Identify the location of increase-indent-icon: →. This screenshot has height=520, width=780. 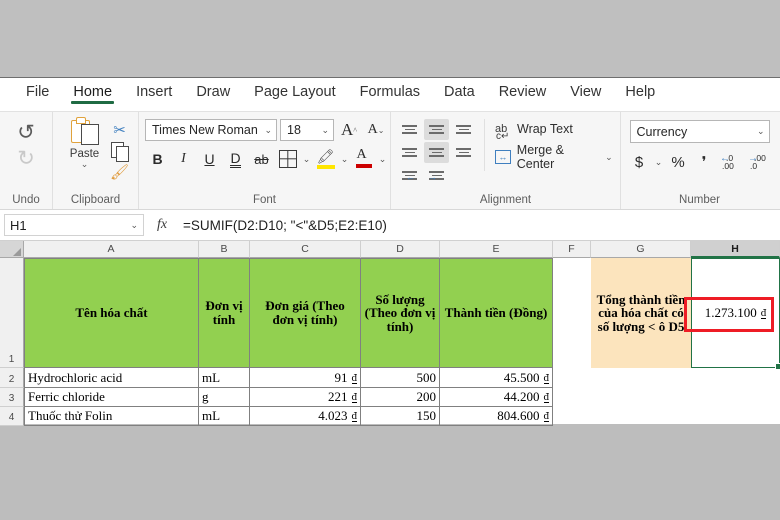
(436, 175).